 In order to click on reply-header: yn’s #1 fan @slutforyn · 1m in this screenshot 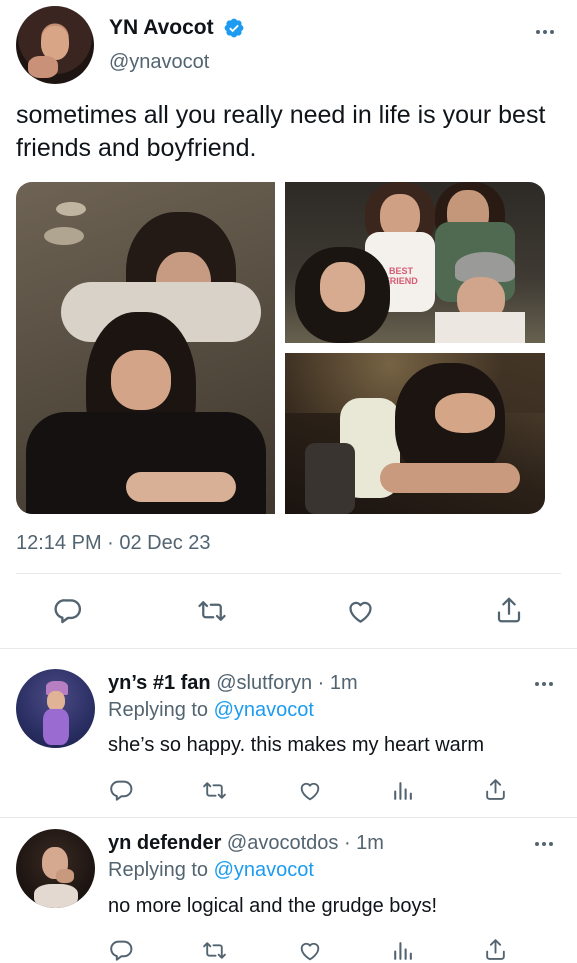, I will do `click(233, 683)`.